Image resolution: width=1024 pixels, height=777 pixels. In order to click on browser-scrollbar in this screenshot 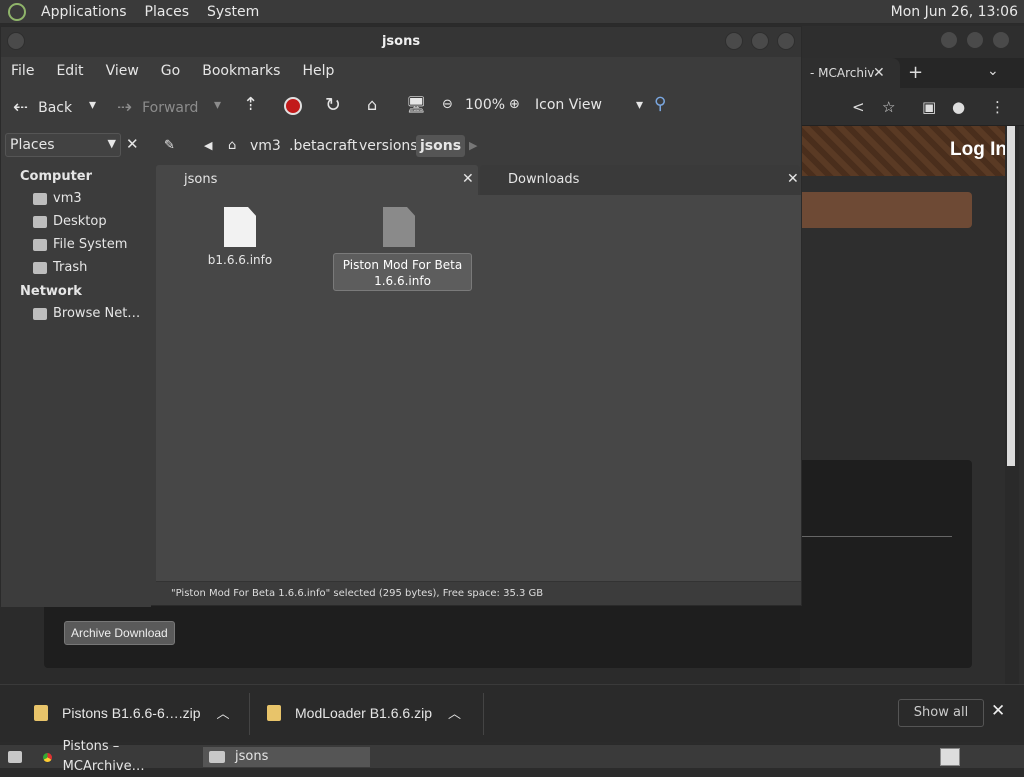, I will do `click(1012, 405)`.